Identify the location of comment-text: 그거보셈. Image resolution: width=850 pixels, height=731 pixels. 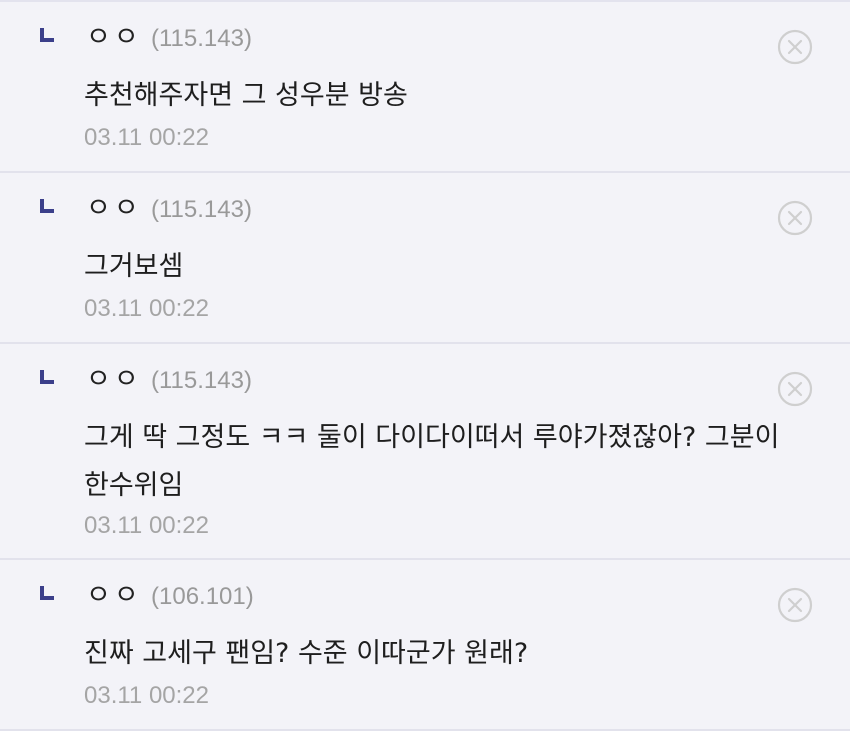
(134, 266).